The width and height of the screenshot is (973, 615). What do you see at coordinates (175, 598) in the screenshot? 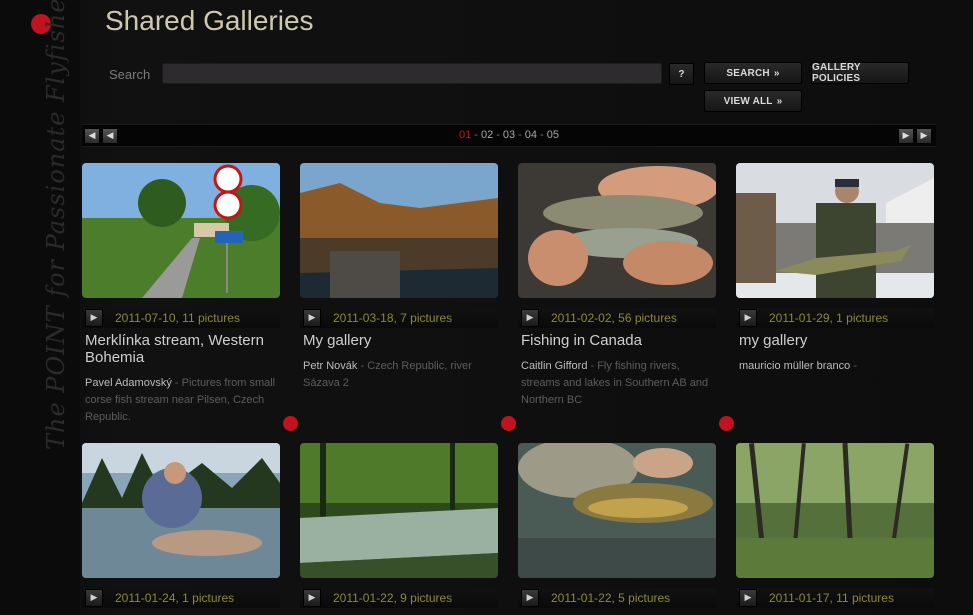
I see `gallery-meta: 2011-01-24, 1 pictures` at bounding box center [175, 598].